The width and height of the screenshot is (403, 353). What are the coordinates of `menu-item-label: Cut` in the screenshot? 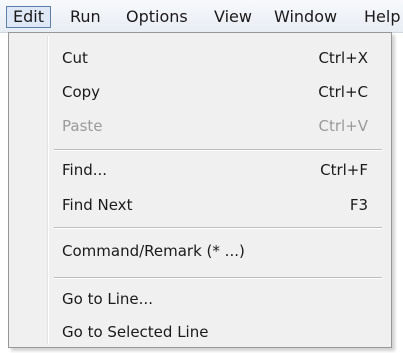 It's located at (75, 58).